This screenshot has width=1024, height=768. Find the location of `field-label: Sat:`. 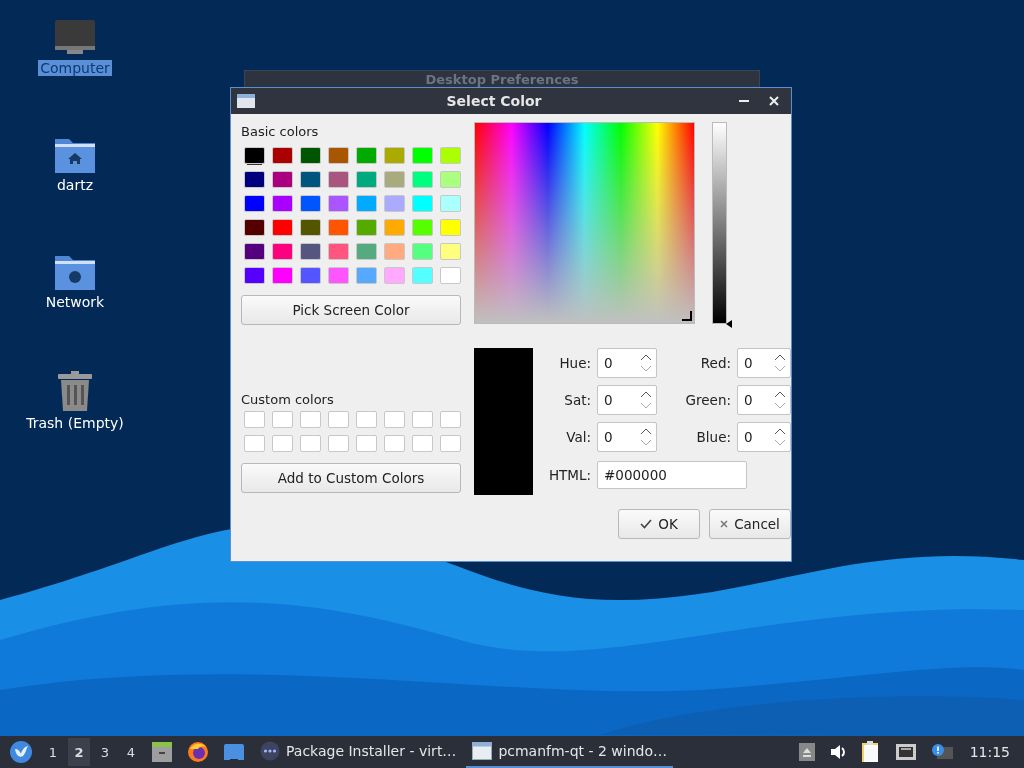

field-label: Sat: is located at coordinates (577, 400).